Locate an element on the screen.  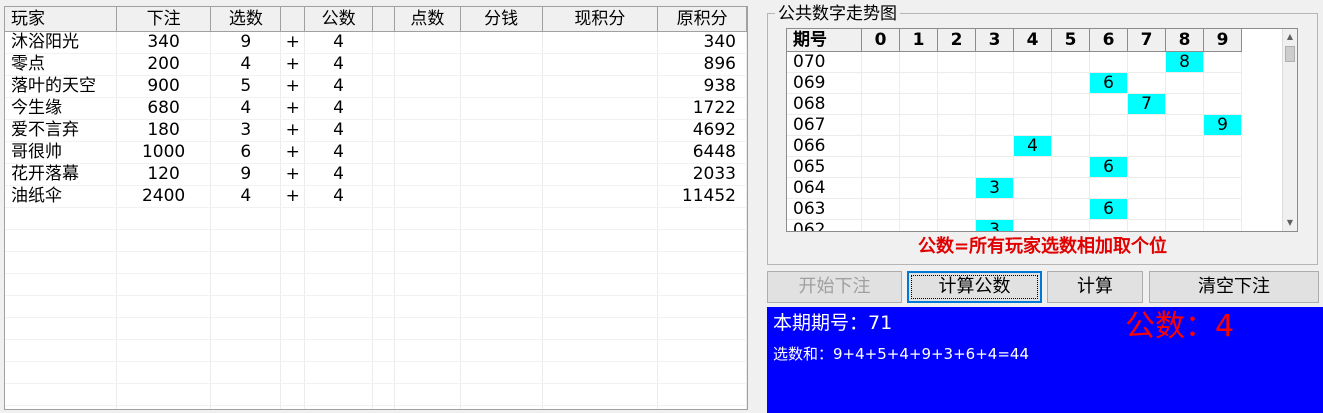
cell-original: 4692 is located at coordinates (702, 130).